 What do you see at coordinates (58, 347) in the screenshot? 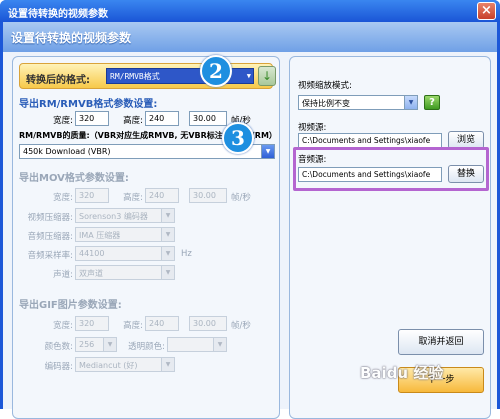
I see `gif-colors-label: 颜色数:` at bounding box center [58, 347].